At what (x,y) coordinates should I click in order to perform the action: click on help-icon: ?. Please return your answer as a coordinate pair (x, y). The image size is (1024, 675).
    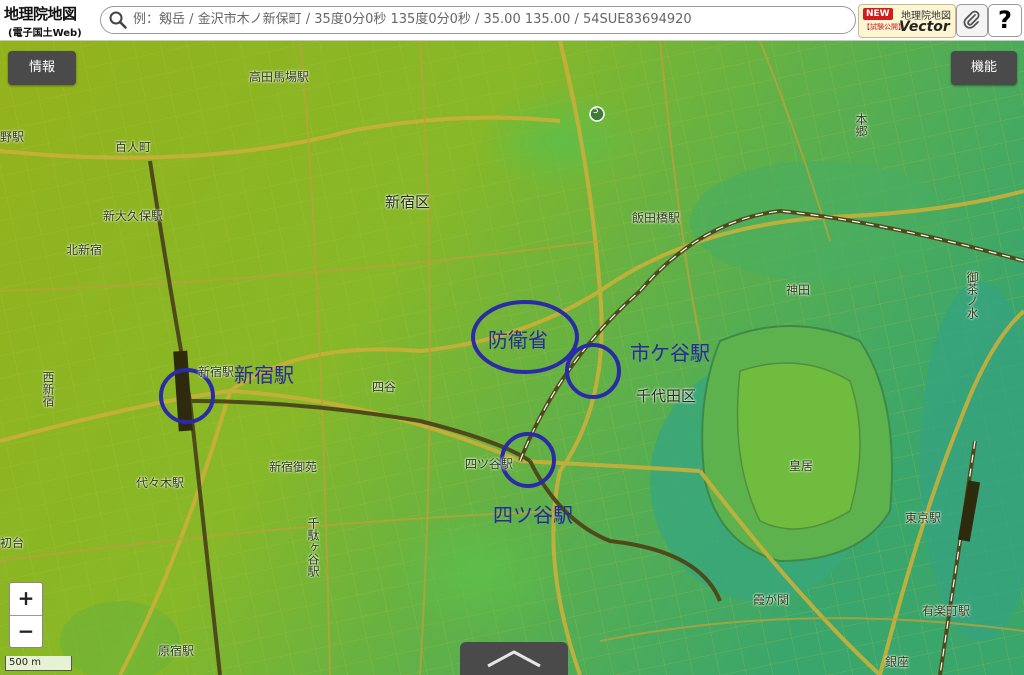
    Looking at the image, I should click on (1005, 20).